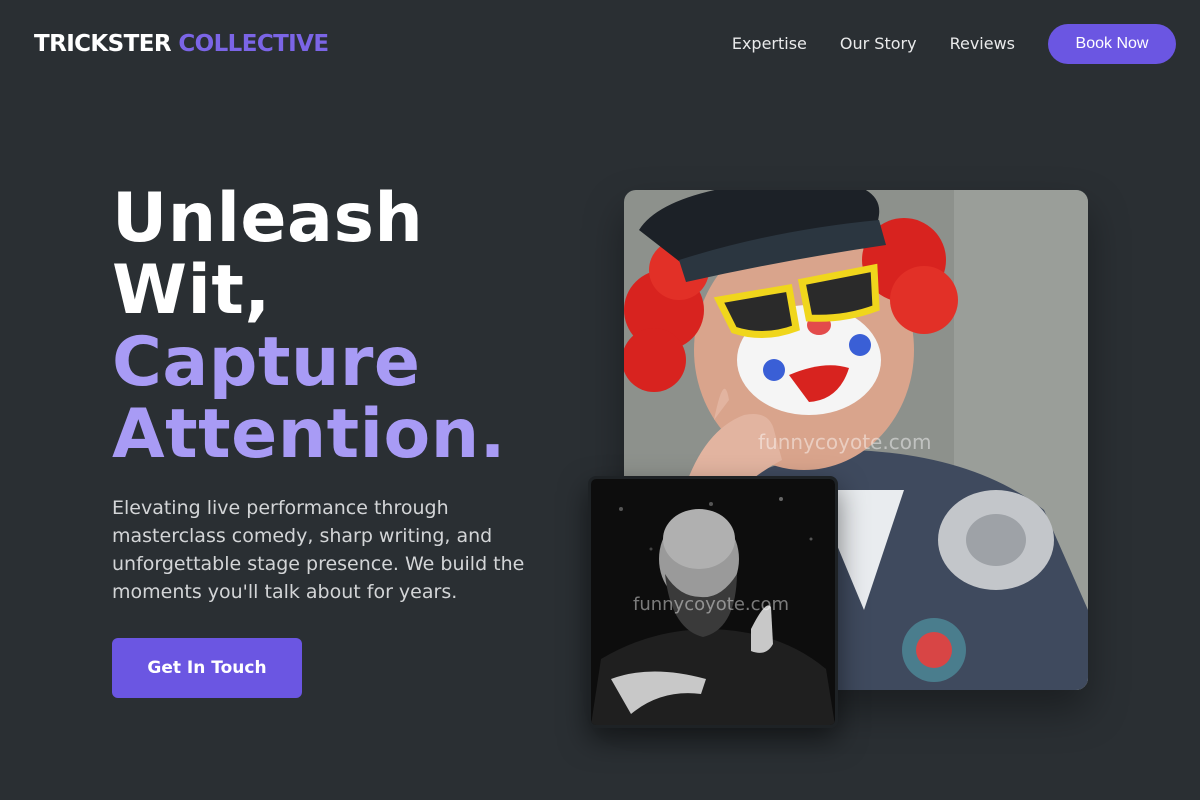  Describe the element at coordinates (191, 290) in the screenshot. I see `headline-line-2: Wit,` at that location.